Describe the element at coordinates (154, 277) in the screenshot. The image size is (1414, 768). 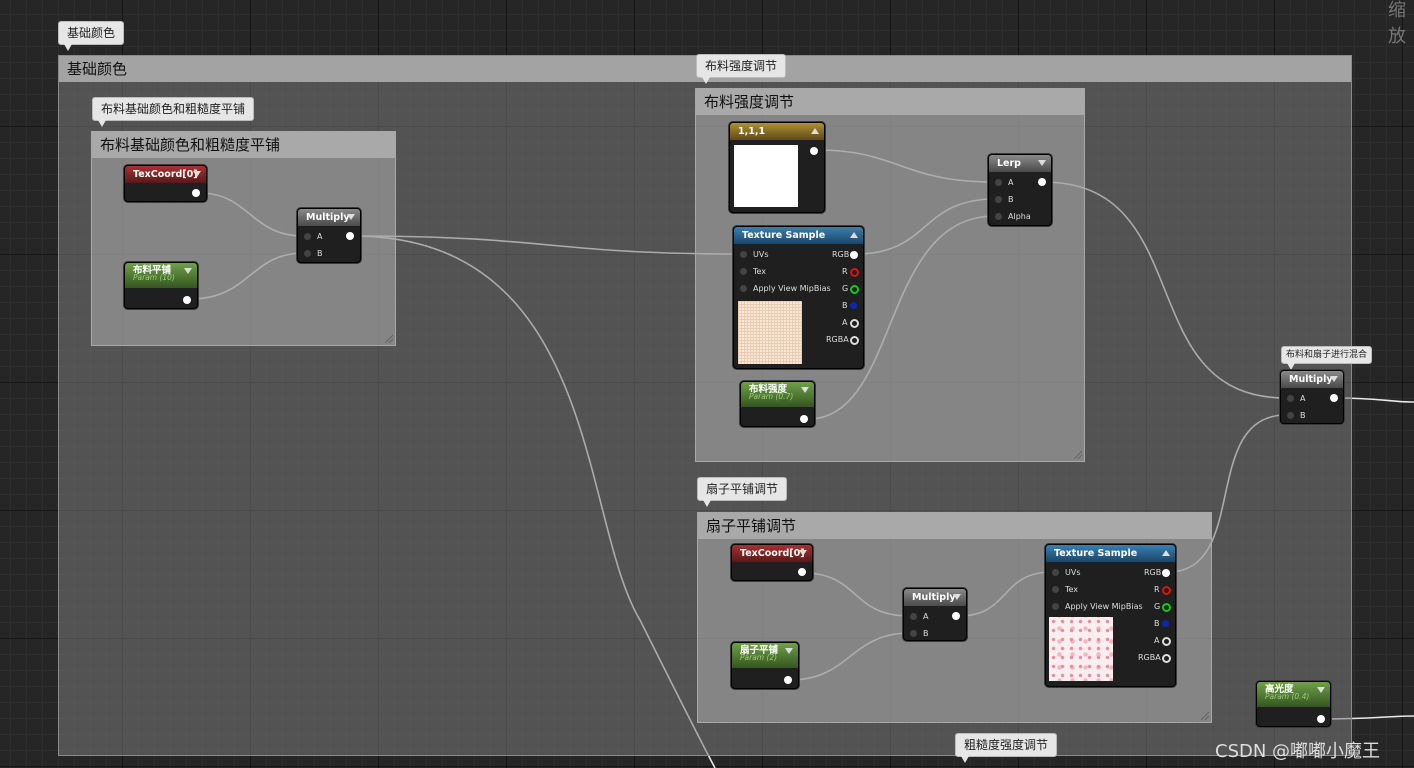
I see `node-subtitle: Param (10)` at that location.